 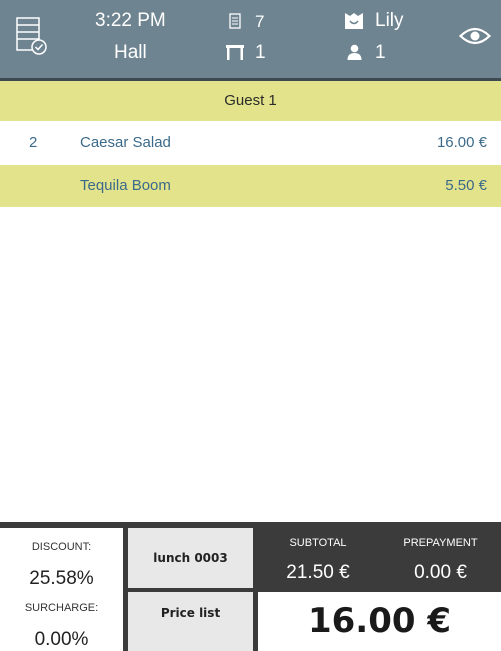 What do you see at coordinates (354, 52) in the screenshot?
I see `person-icon` at bounding box center [354, 52].